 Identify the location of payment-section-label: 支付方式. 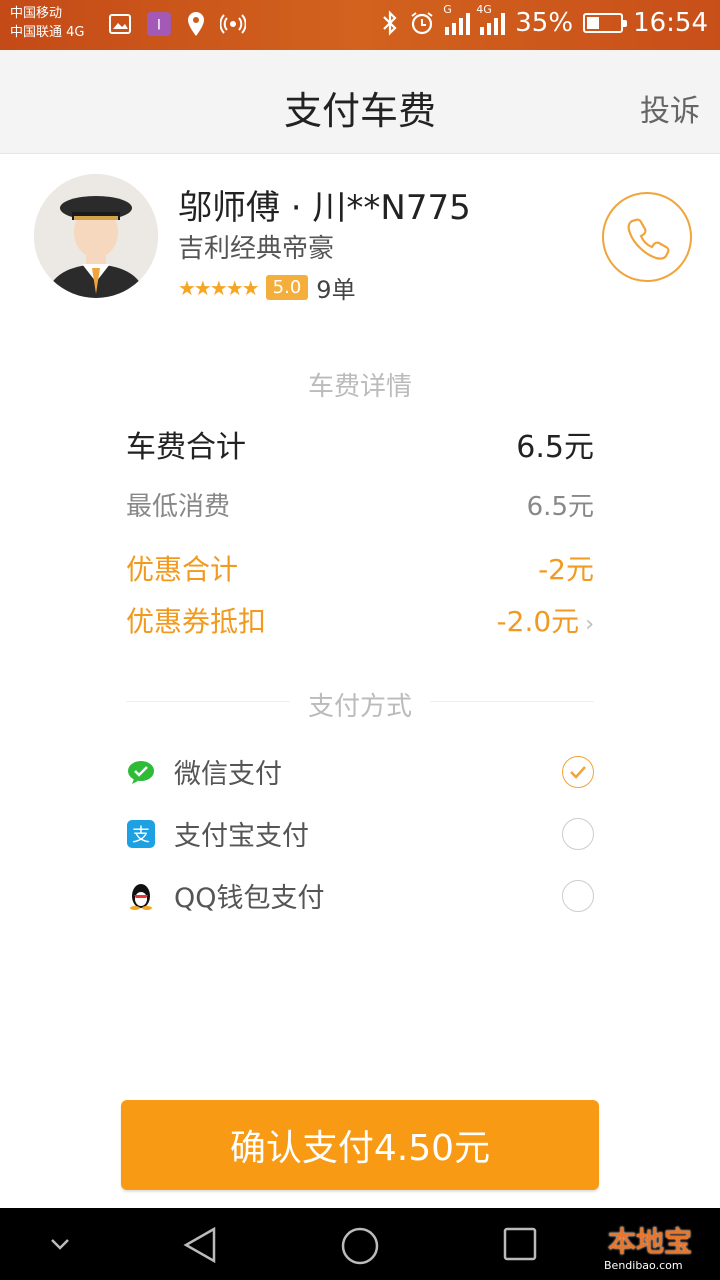
(359, 707).